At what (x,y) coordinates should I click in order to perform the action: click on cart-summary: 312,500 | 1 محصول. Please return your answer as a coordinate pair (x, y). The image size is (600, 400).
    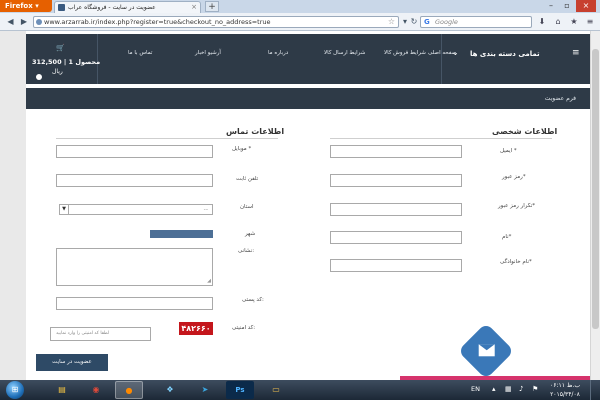
    Looking at the image, I should click on (66, 62).